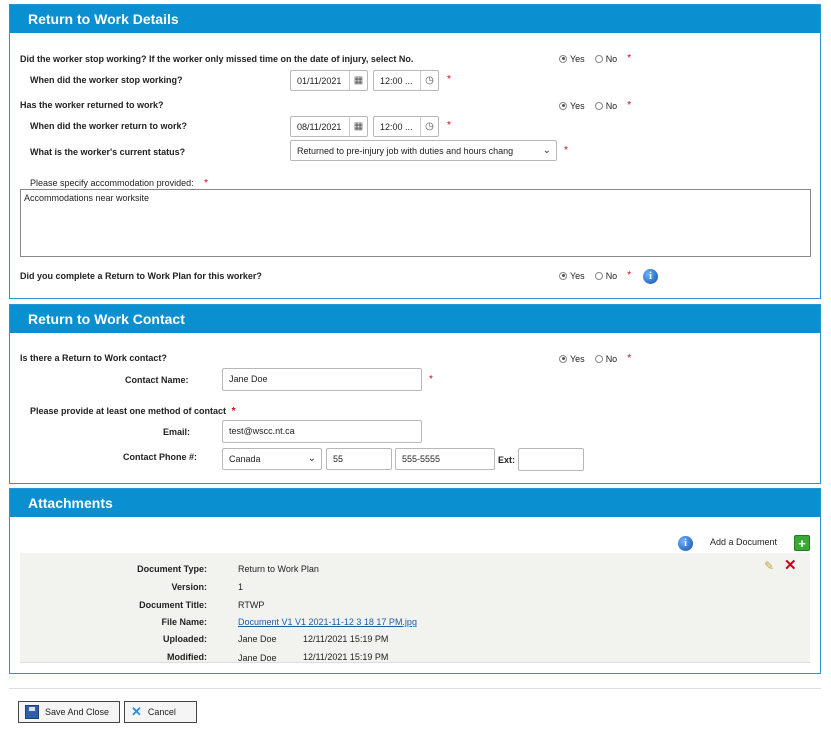 The width and height of the screenshot is (831, 733). Describe the element at coordinates (177, 432) in the screenshot. I see `email-label: Email:` at that location.